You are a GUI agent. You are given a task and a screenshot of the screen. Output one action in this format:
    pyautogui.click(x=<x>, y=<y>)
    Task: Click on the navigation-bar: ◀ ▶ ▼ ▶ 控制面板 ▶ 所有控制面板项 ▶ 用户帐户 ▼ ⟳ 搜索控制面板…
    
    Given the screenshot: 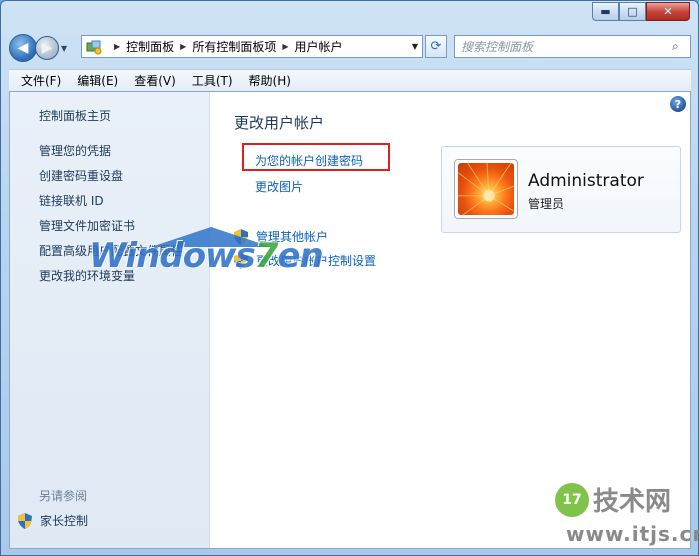 What is the action you would take?
    pyautogui.click(x=350, y=48)
    